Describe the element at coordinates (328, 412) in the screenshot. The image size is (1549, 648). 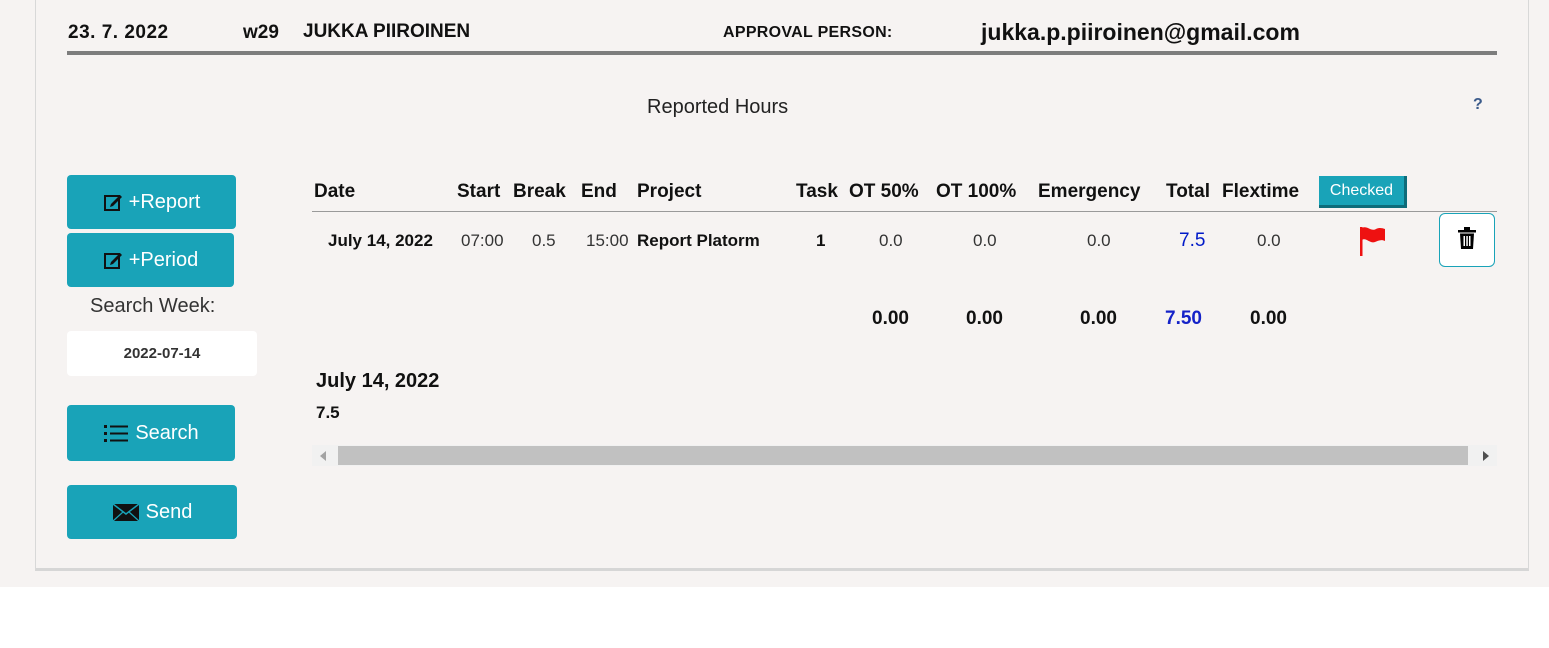
I see `day-summary-total: 7.5` at that location.